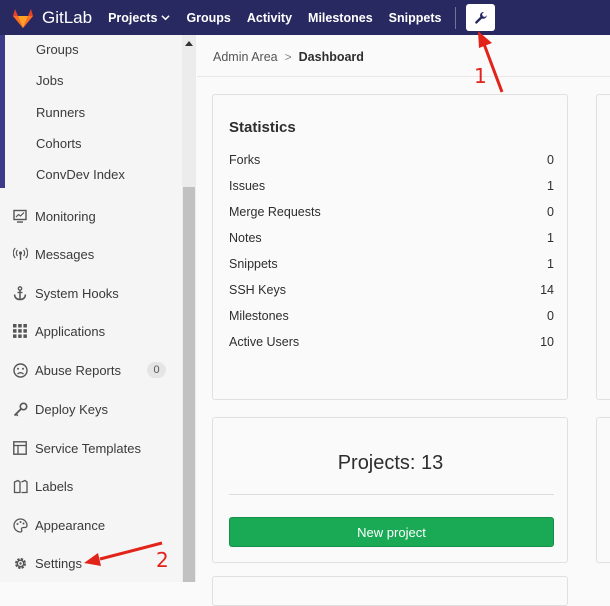 This screenshot has width=610, height=606. Describe the element at coordinates (162, 560) in the screenshot. I see `annotation-number-2: 2` at that location.